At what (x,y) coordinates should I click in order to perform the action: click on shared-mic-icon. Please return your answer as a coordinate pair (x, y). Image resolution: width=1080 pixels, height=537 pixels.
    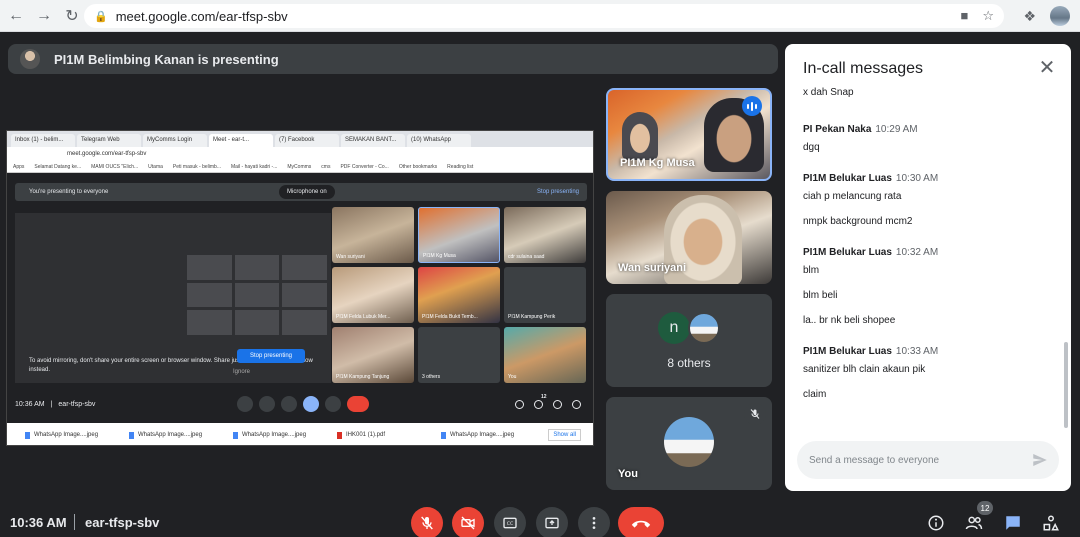
    Looking at the image, I should click on (245, 404).